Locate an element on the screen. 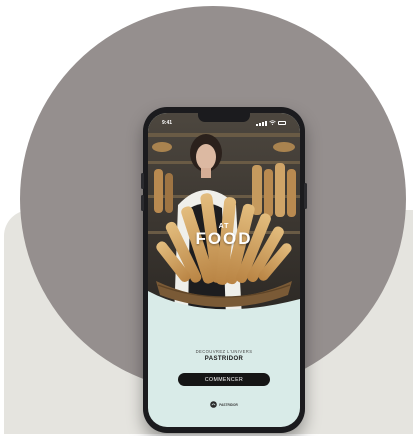 Image resolution: width=413 pixels, height=436 pixels. logo-title: FOOD is located at coordinates (224, 238).